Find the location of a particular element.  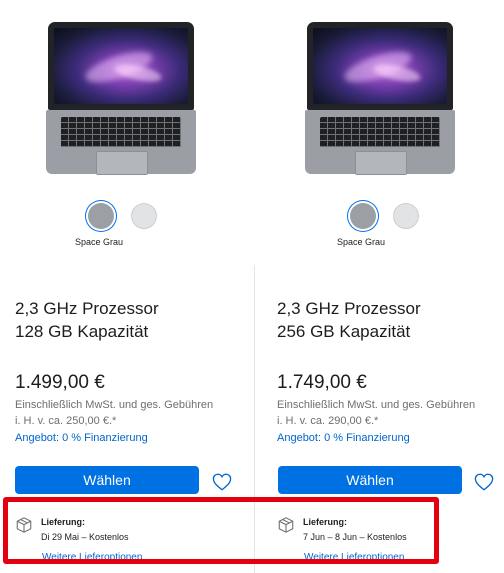

price: 1.749,00 € is located at coordinates (322, 382).